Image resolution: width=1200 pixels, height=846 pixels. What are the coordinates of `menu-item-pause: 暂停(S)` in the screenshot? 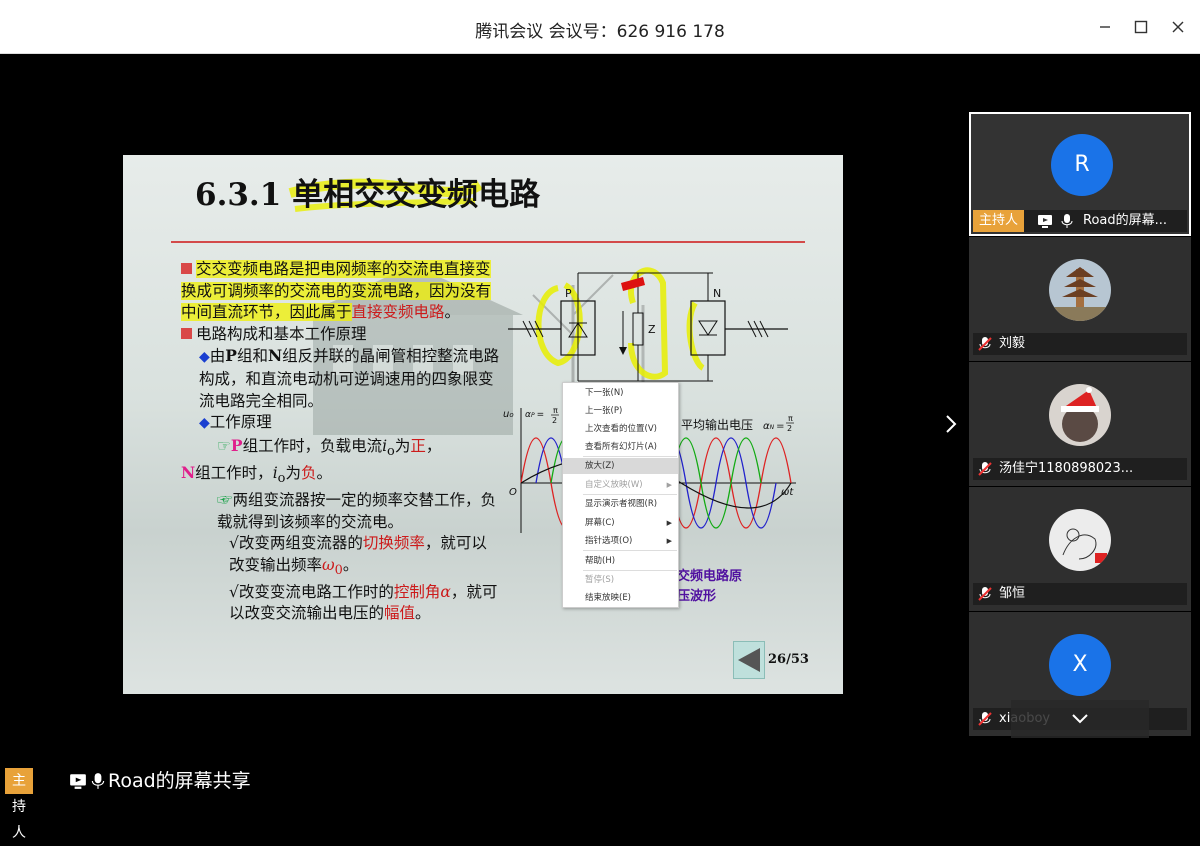 It's located at (620, 580).